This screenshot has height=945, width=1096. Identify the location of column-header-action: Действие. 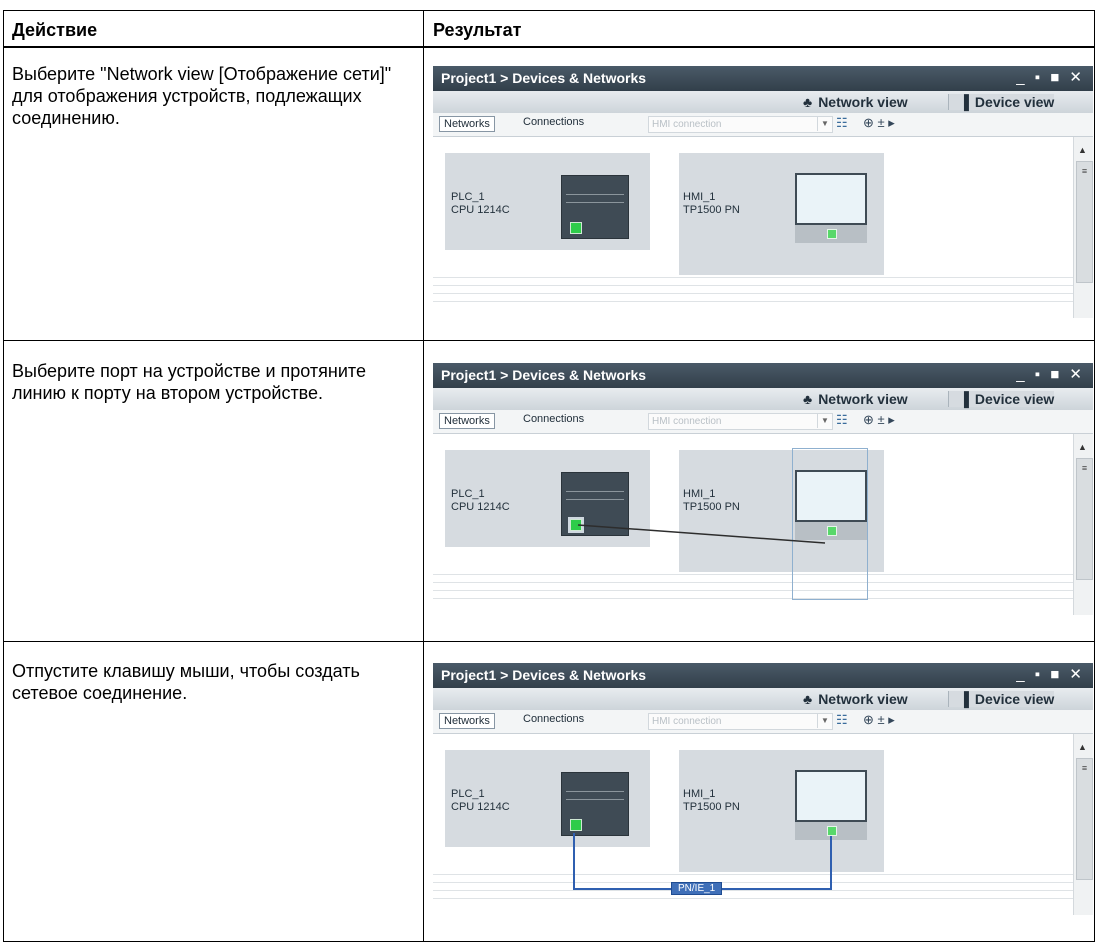
(55, 30).